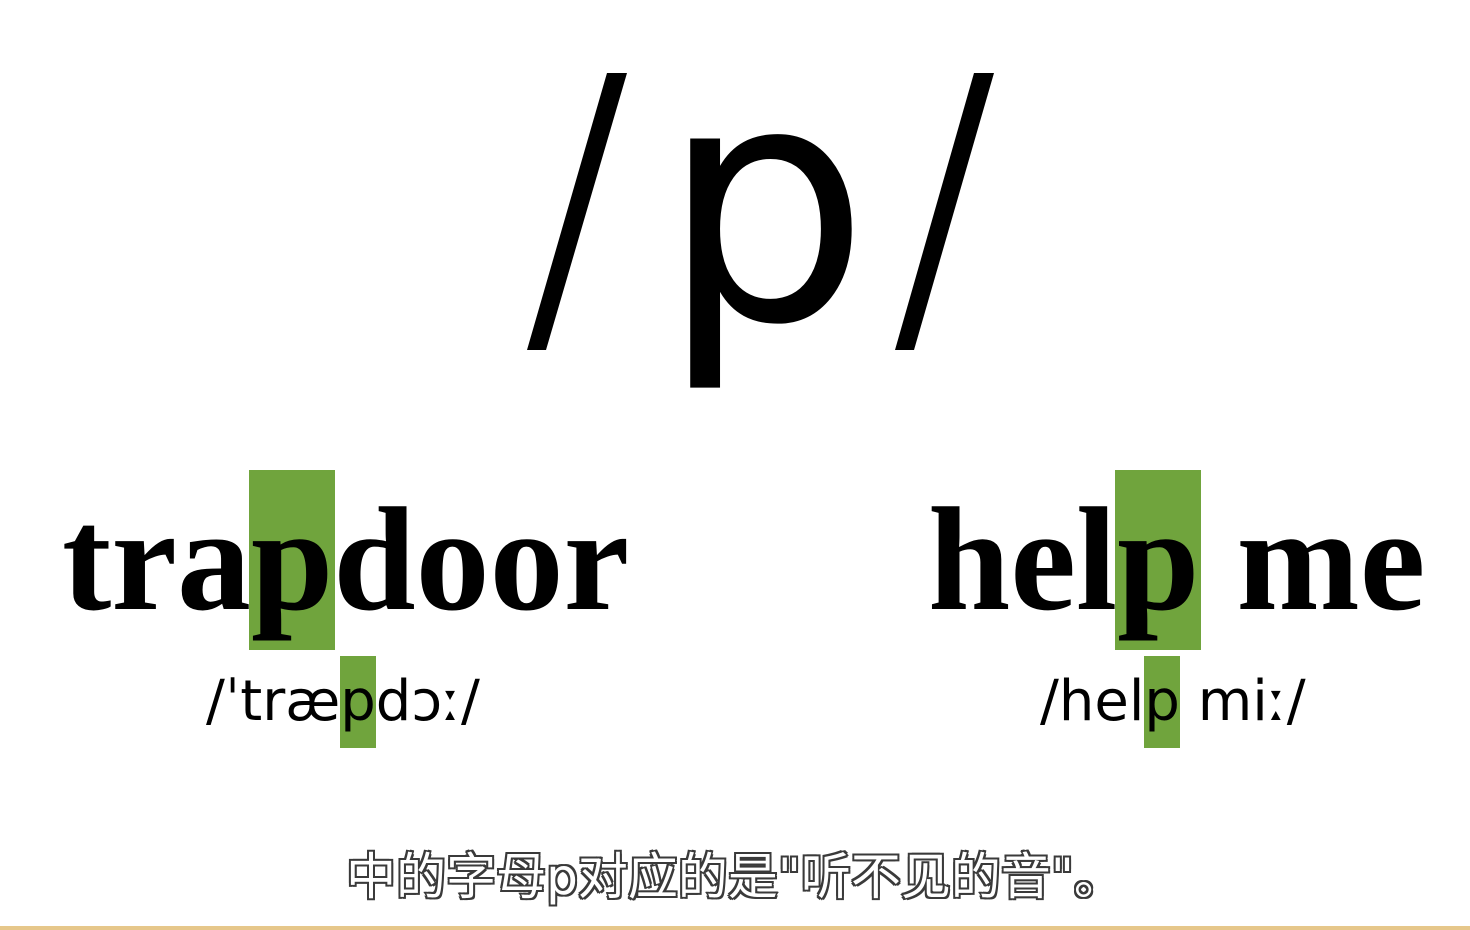 This screenshot has width=1470, height=930. What do you see at coordinates (1242, 701) in the screenshot?
I see `ipa-part-after: miː/` at bounding box center [1242, 701].